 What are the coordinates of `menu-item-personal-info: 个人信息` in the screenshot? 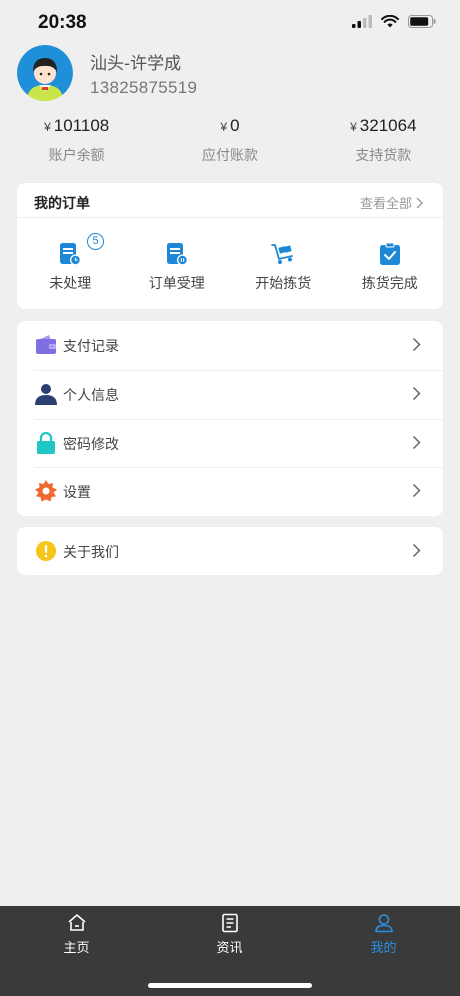 It's located at (230, 394).